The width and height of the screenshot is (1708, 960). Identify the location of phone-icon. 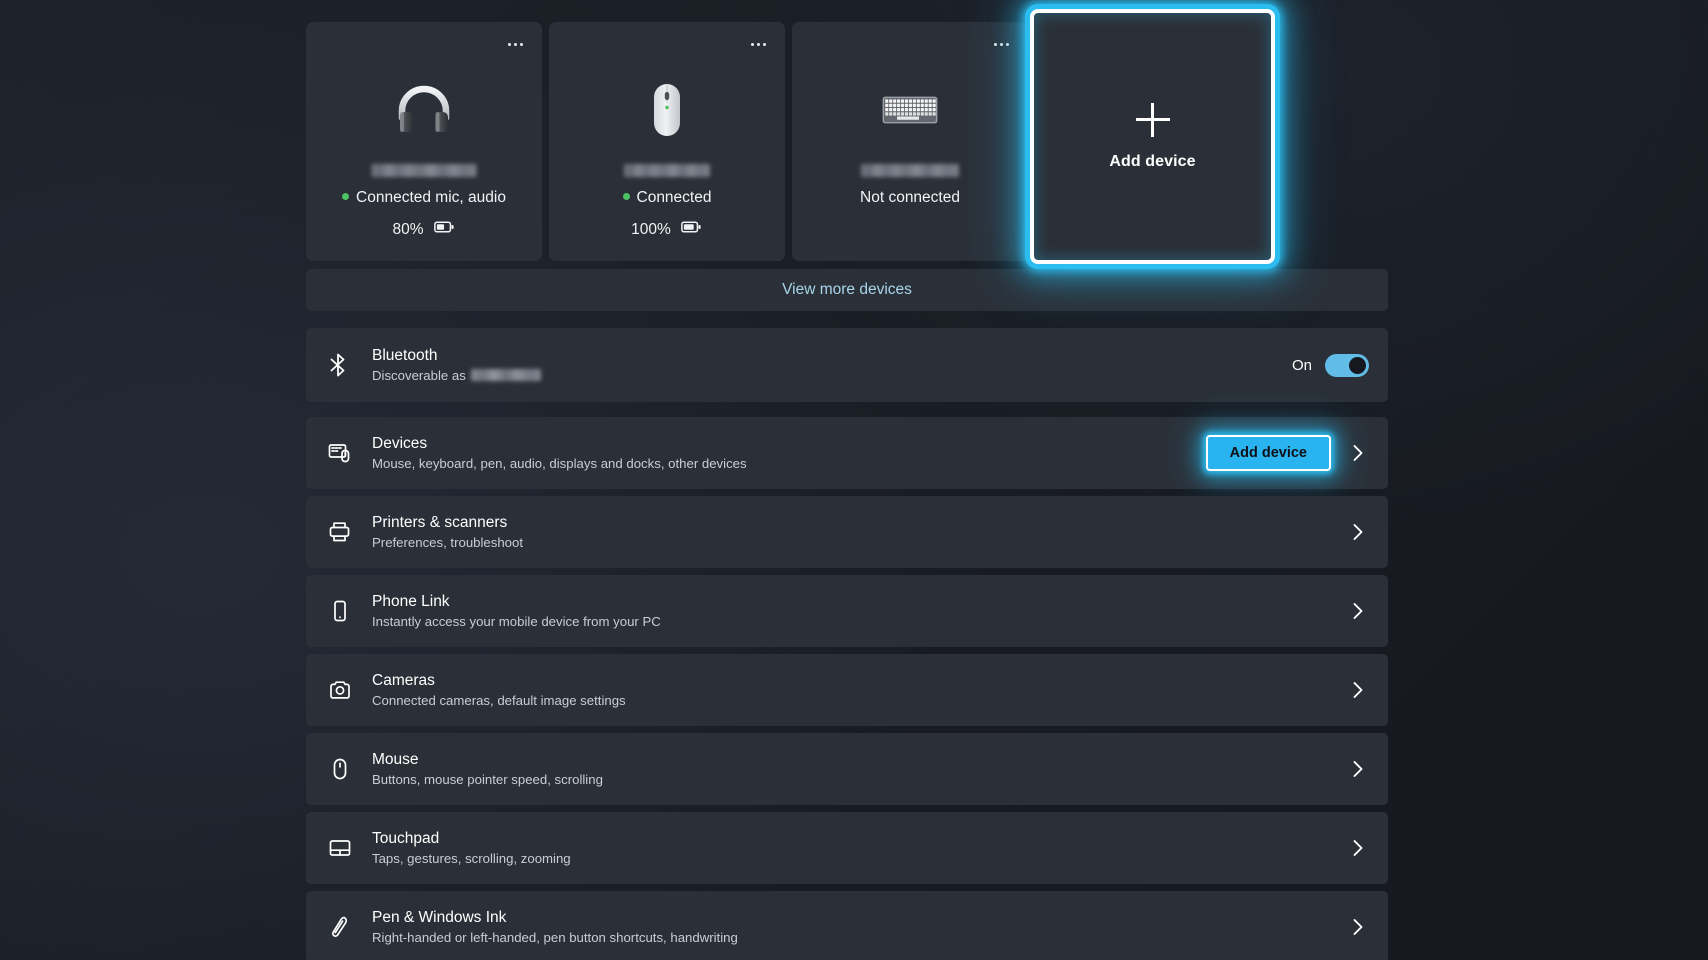
(350, 611).